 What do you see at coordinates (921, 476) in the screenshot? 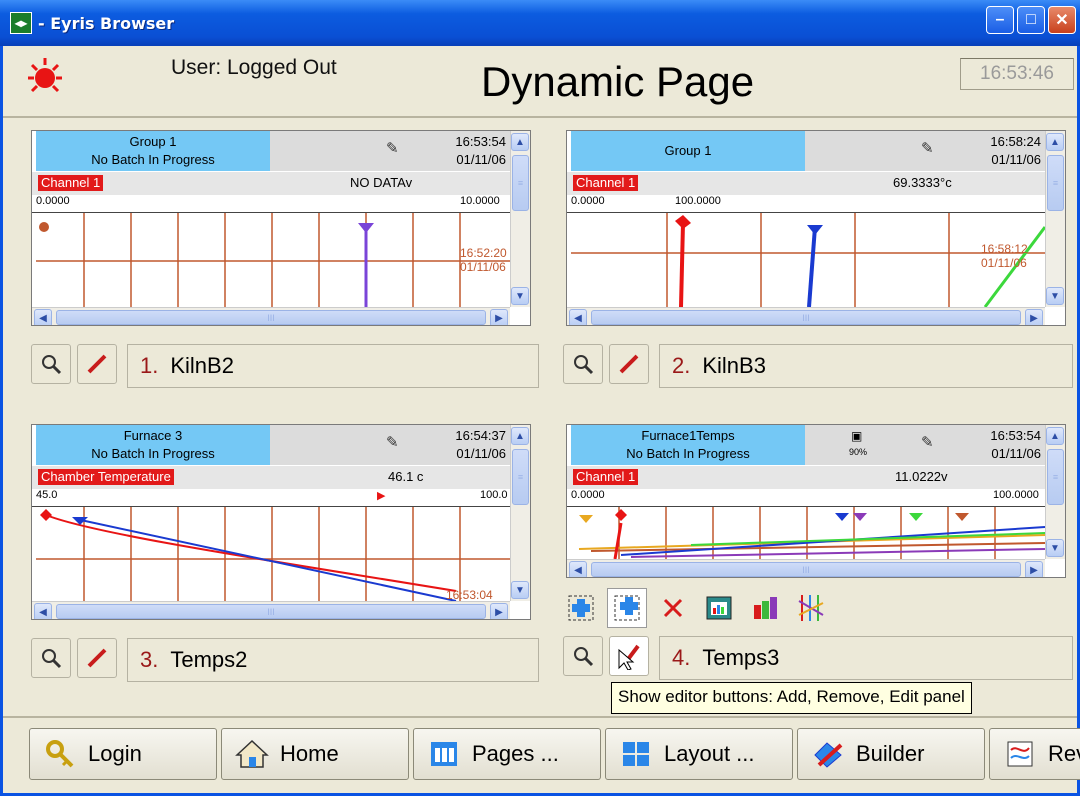
I see `channel-value: 11.0222v` at bounding box center [921, 476].